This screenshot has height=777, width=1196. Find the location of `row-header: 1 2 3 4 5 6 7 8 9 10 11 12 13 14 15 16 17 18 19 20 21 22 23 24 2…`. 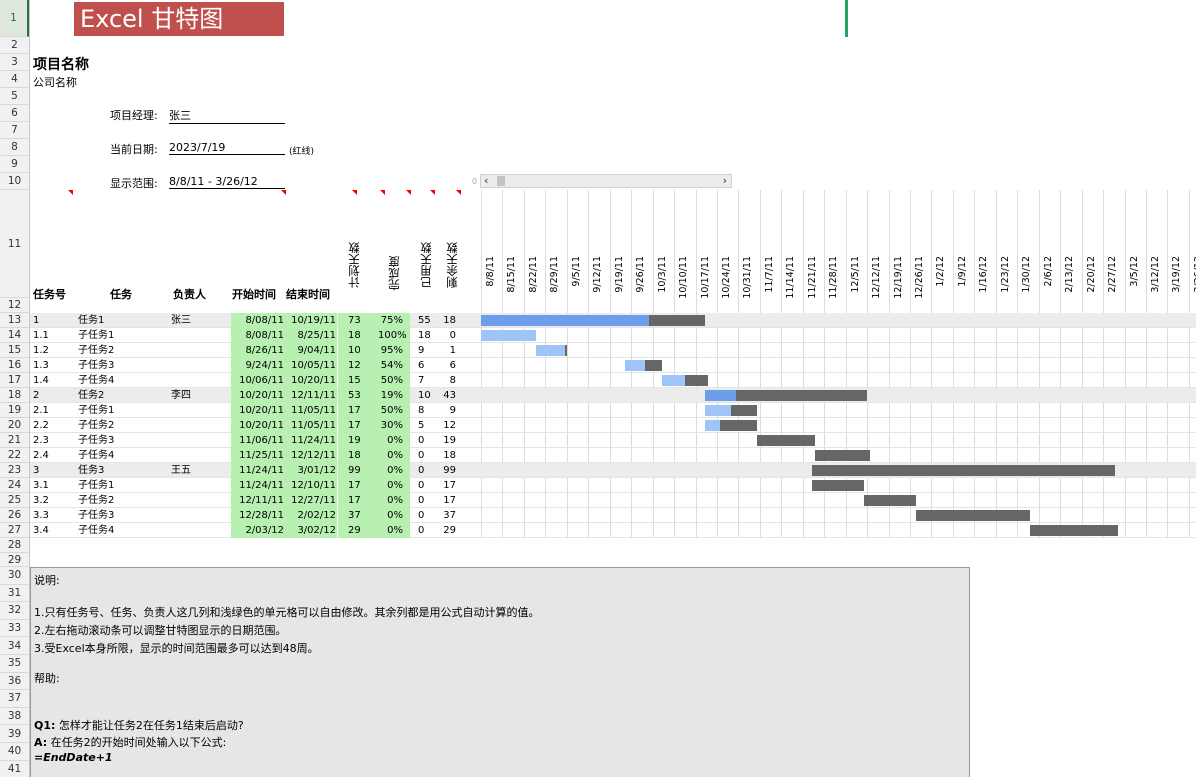

row-header: 1 2 3 4 5 6 7 8 9 10 11 12 13 14 15 16 17 18 19 20 21 22 23 24 2… is located at coordinates (15, 388).